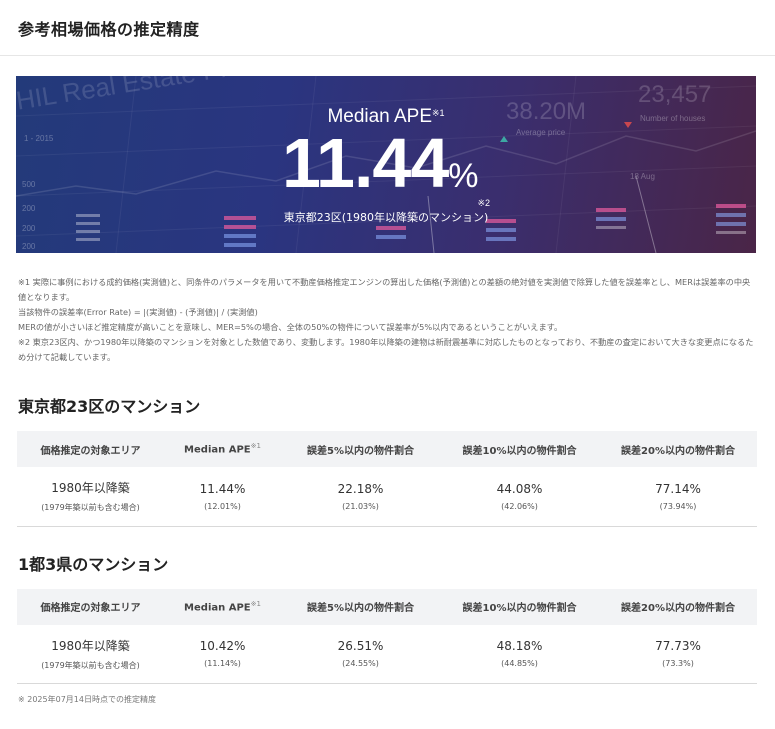 This screenshot has height=729, width=775. I want to click on section-title-tokyo23: 東京都23区のマンション, so click(109, 406).